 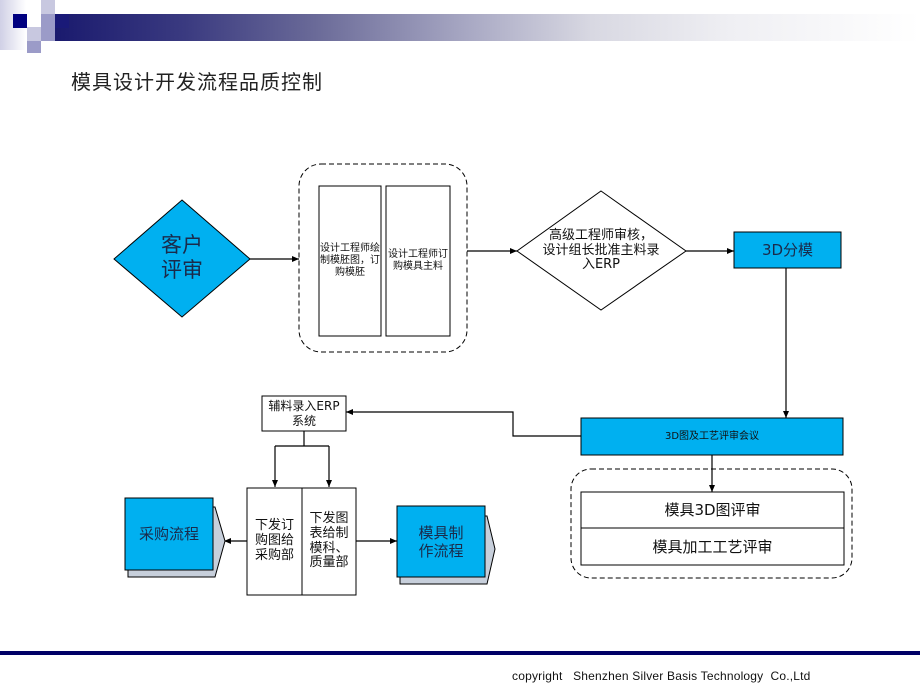 I want to click on split-3d-label: 3D分模, so click(x=787, y=250).